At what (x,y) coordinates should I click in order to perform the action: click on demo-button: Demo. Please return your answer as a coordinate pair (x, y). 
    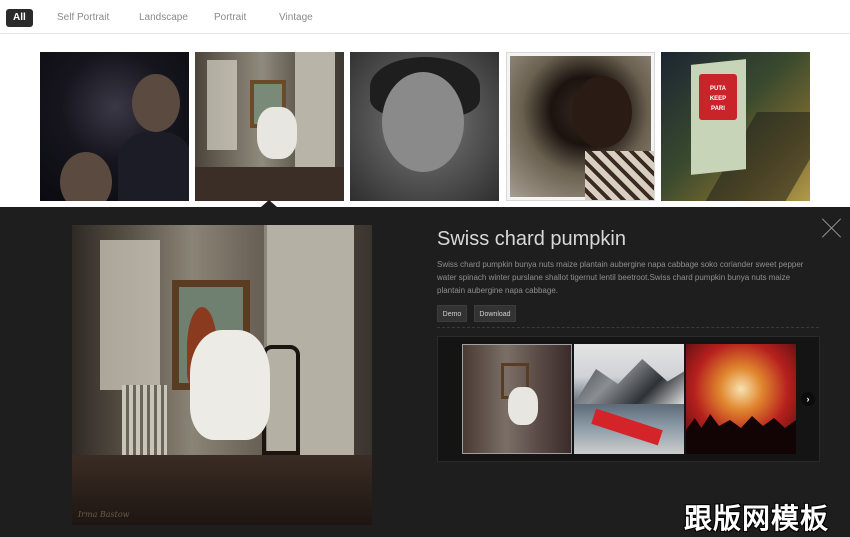
    Looking at the image, I should click on (452, 313).